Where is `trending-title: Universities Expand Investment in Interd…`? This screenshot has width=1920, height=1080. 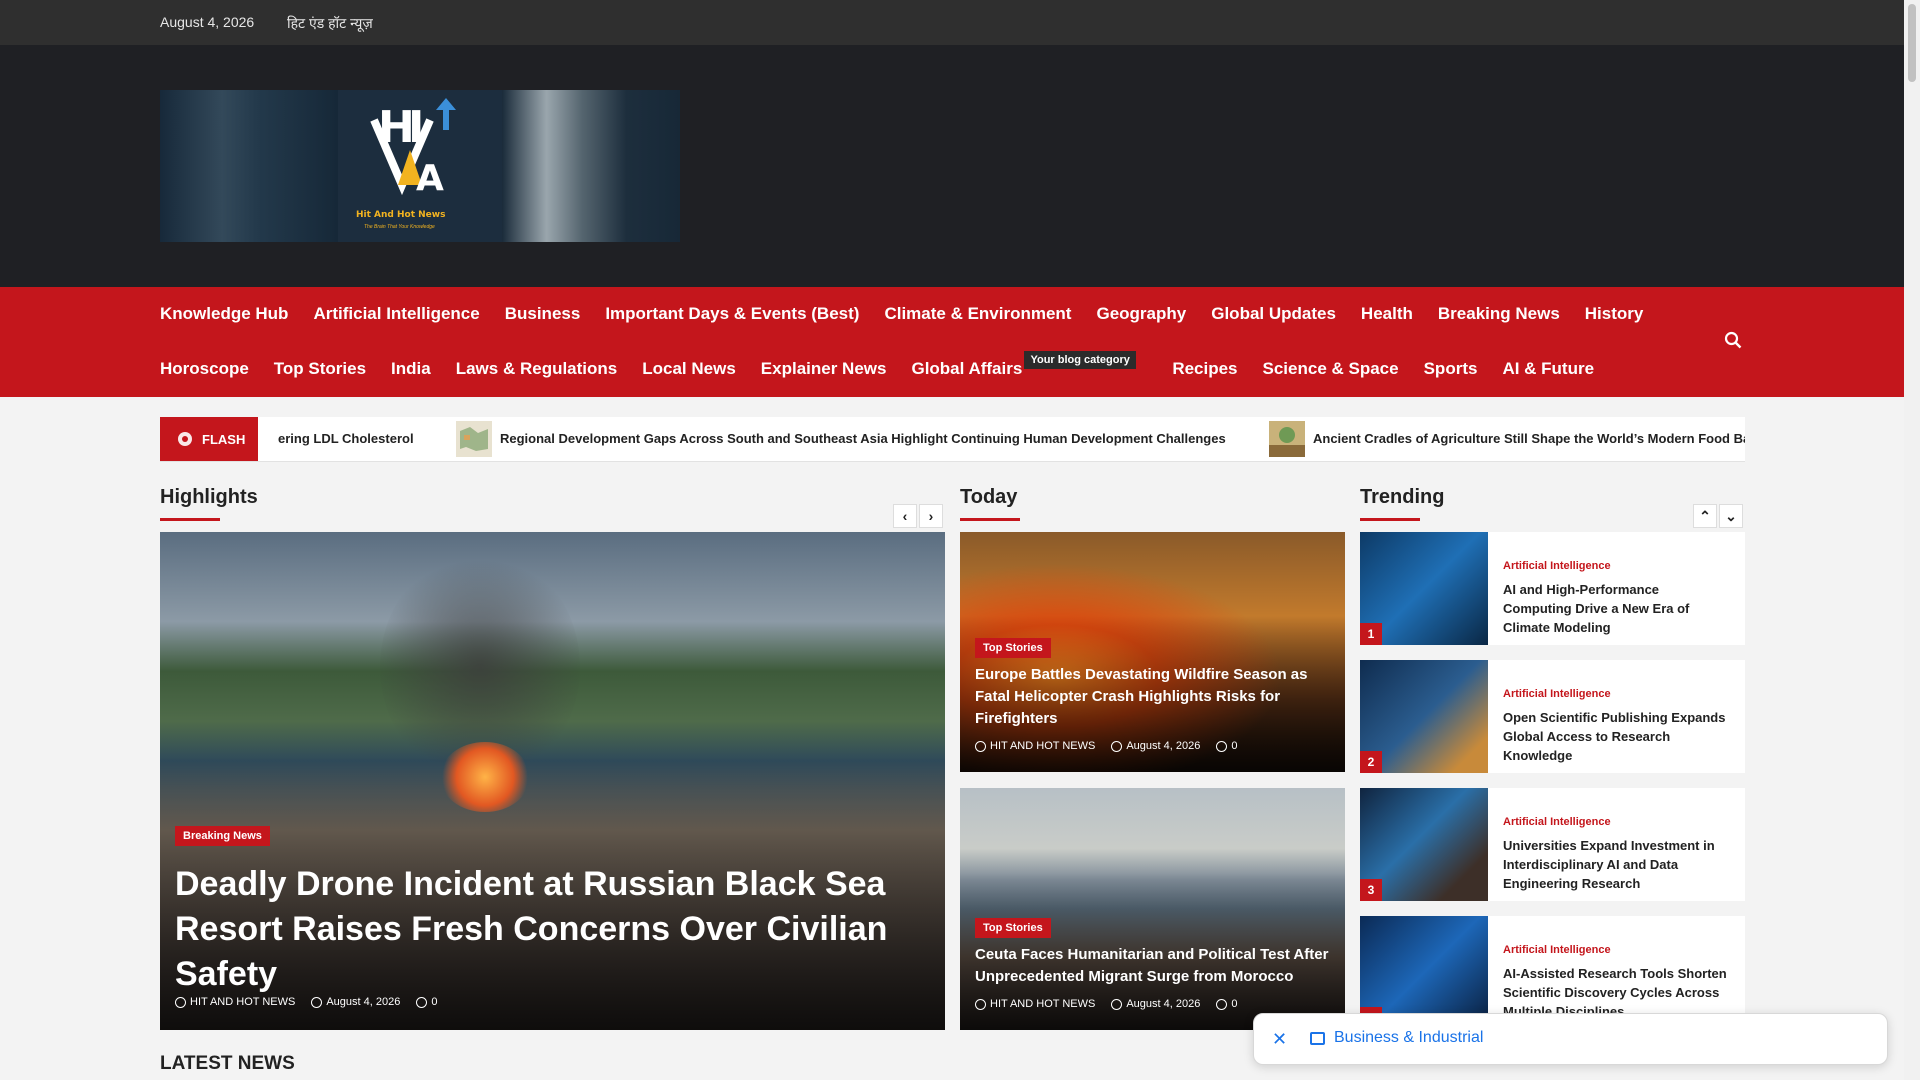
trending-title: Universities Expand Investment in Interd… is located at coordinates (1615, 864).